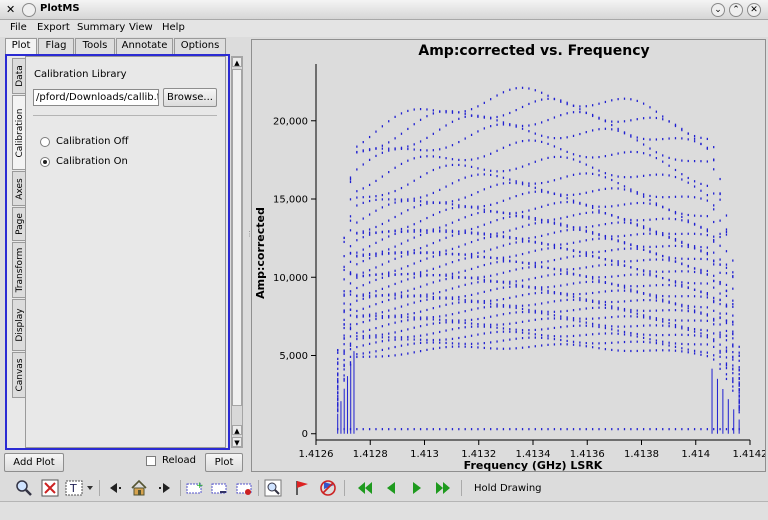 Image resolution: width=768 pixels, height=520 pixels. What do you see at coordinates (237, 430) in the screenshot?
I see `scroll-up-icon-bottom: ▲` at bounding box center [237, 430].